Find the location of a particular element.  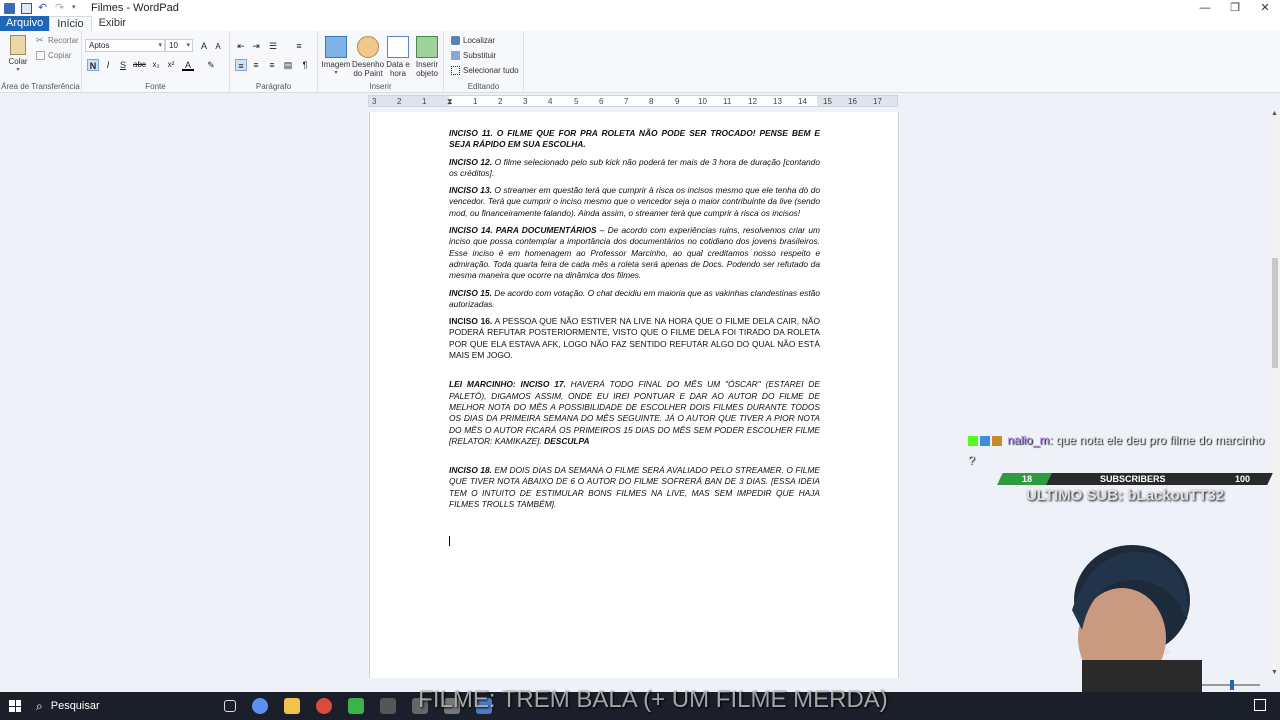

copilot-icon is located at coordinates (260, 706).